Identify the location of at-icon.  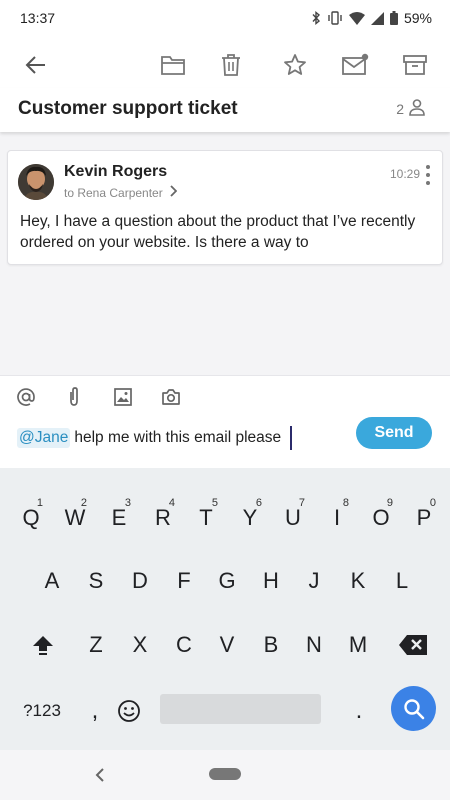
(26, 397).